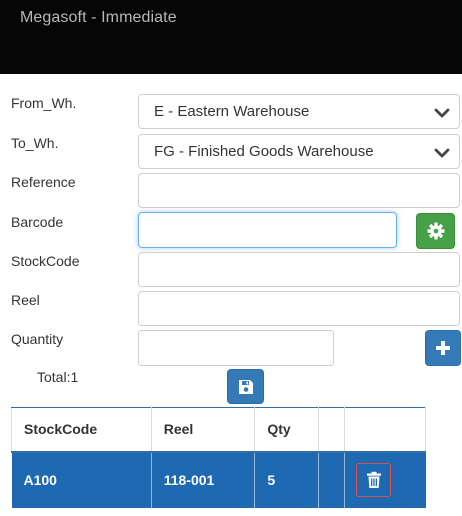 The height and width of the screenshot is (516, 462). What do you see at coordinates (332, 479) in the screenshot?
I see `cell-blank` at bounding box center [332, 479].